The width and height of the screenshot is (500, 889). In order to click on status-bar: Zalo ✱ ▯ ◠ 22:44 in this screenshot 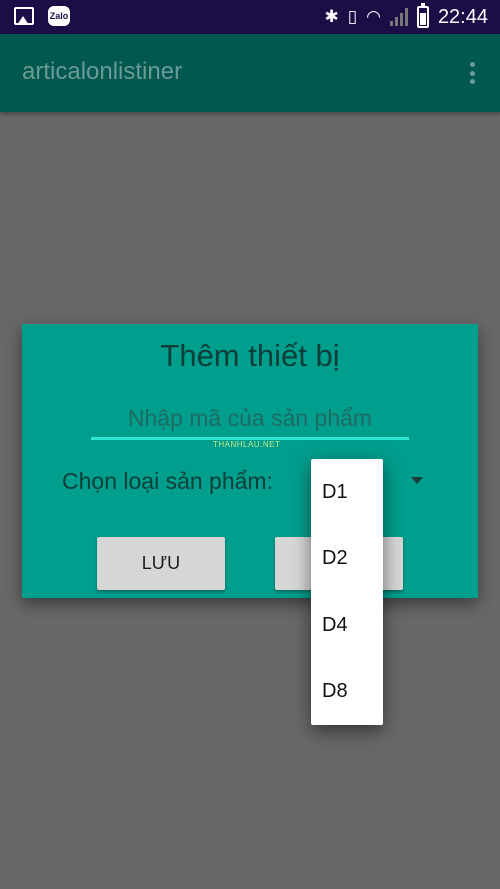, I will do `click(250, 17)`.